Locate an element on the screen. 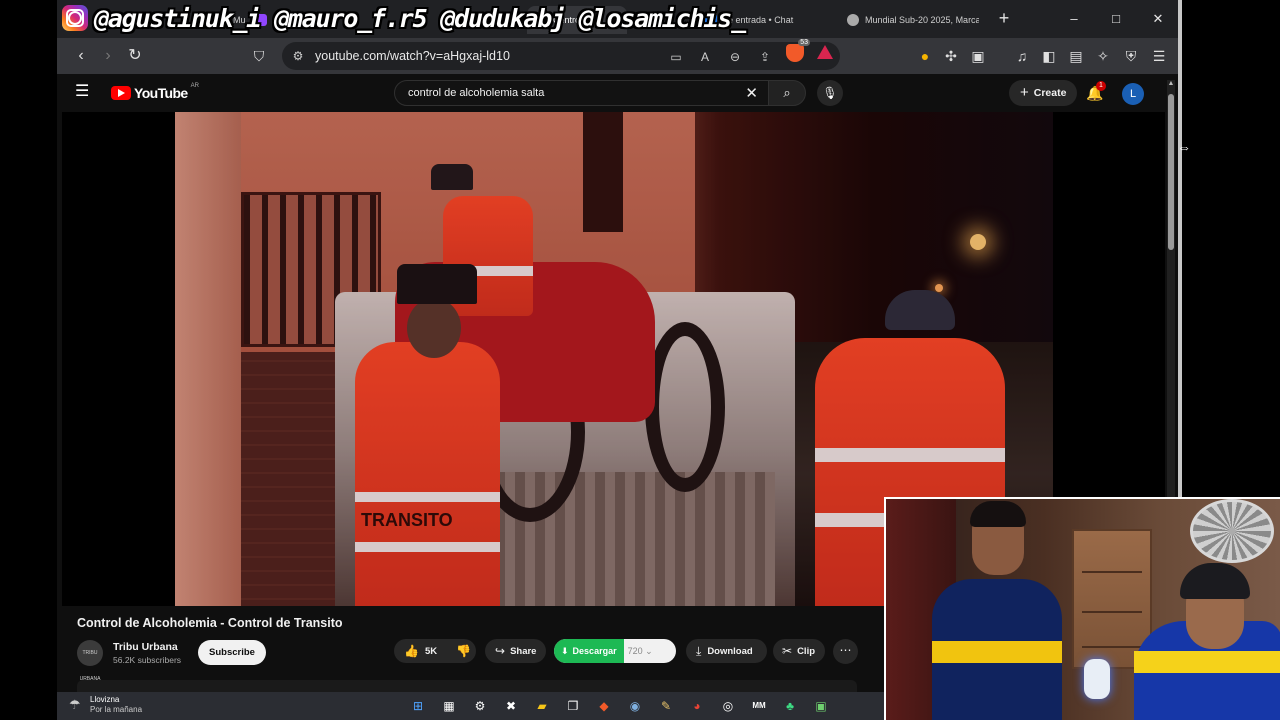  leo-ai-icon: ✧ is located at coordinates (1103, 56).